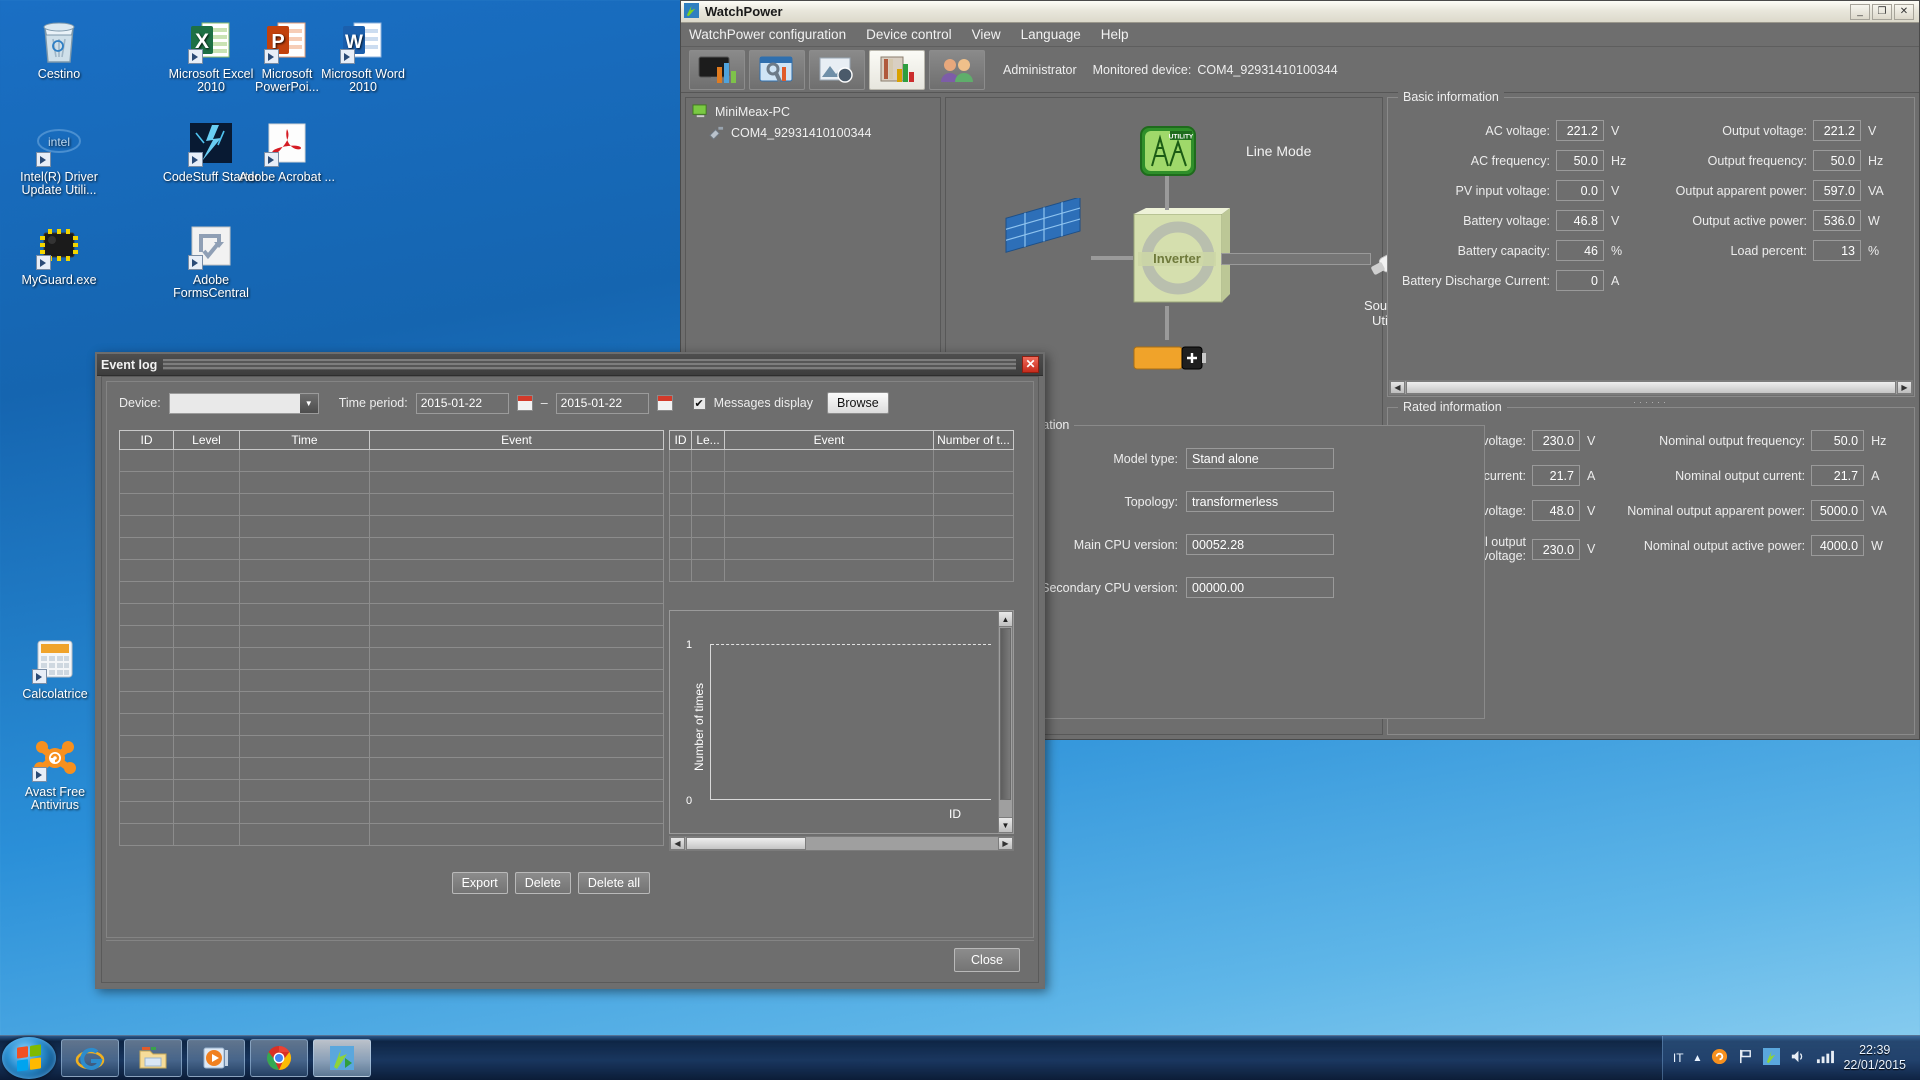  Describe the element at coordinates (1167, 193) in the screenshot. I see `connector-utility-inverter` at that location.